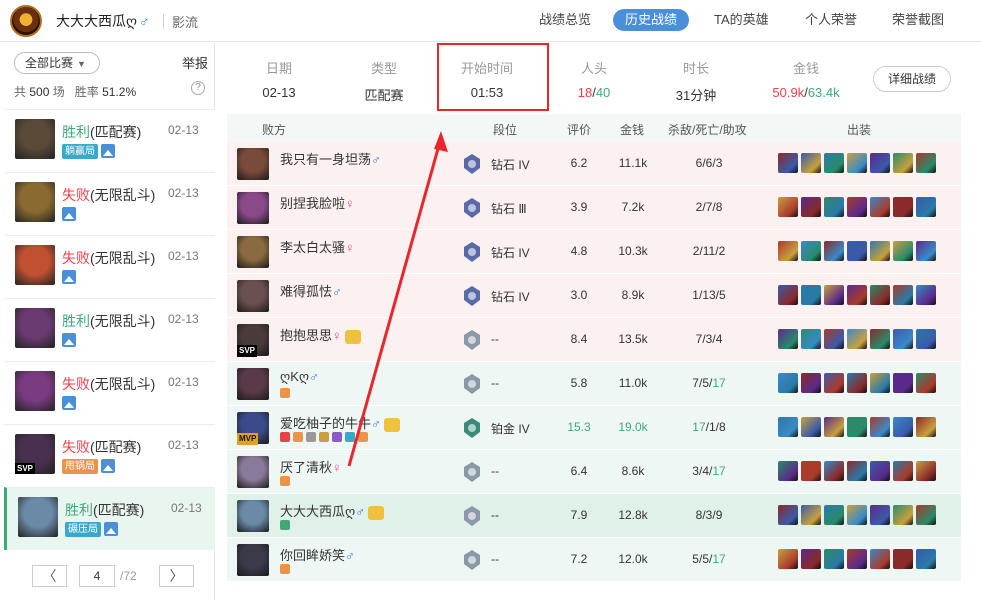 This screenshot has height=600, width=981. Describe the element at coordinates (109, 266) in the screenshot. I see `match-item: 失败(无限乱斗) 02-13` at that location.